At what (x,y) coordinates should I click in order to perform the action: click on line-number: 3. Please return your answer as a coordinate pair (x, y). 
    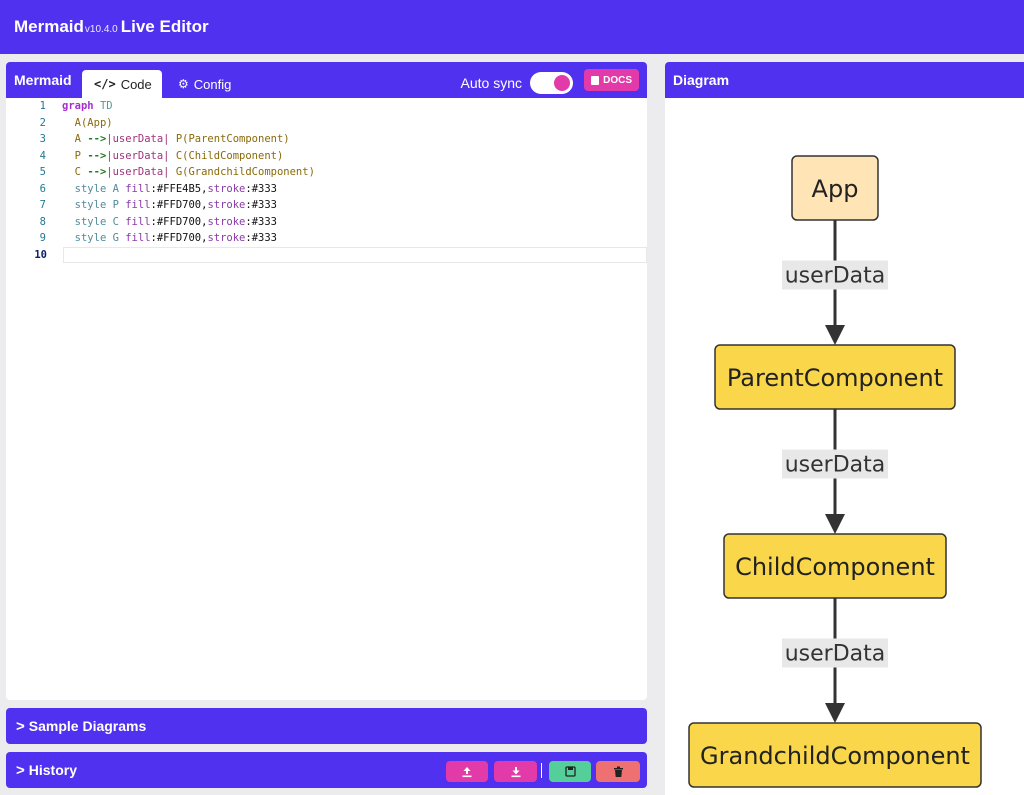
    Looking at the image, I should click on (42, 139).